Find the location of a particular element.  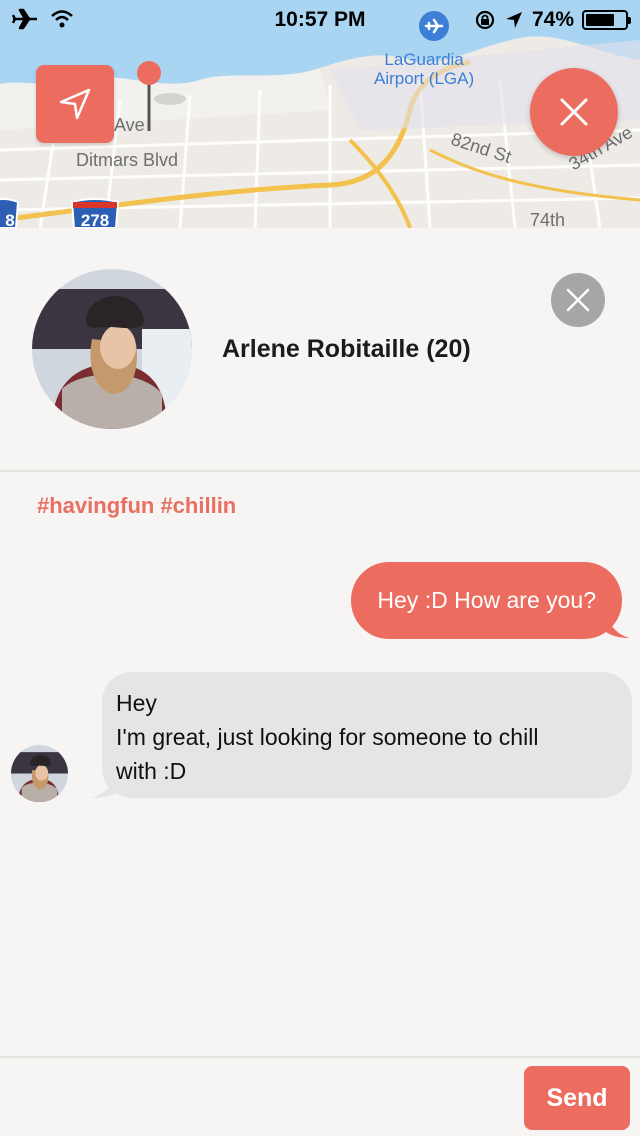

outgoing-message-bubble: Hey :D How are you? is located at coordinates (486, 600).